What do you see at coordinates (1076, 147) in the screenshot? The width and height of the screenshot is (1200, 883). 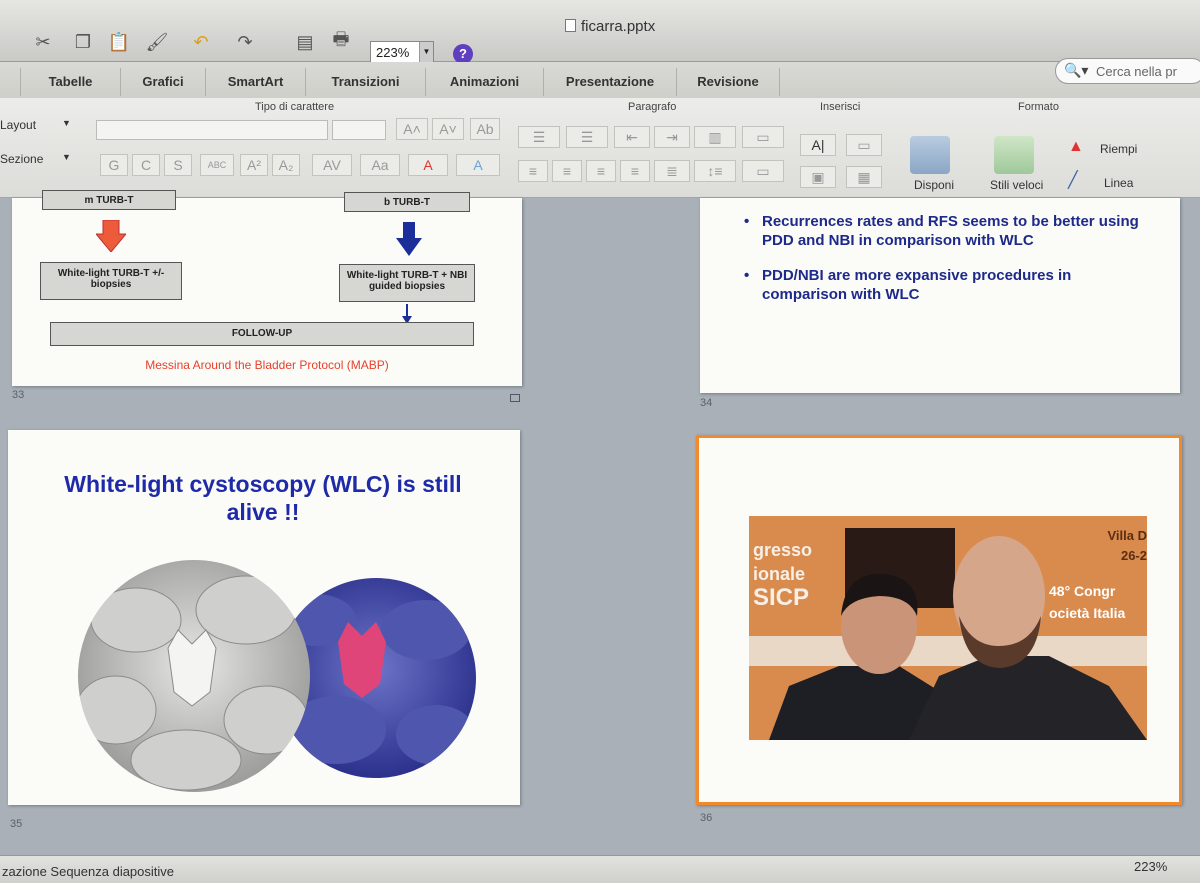 I see `fill-icon: ▲` at bounding box center [1076, 147].